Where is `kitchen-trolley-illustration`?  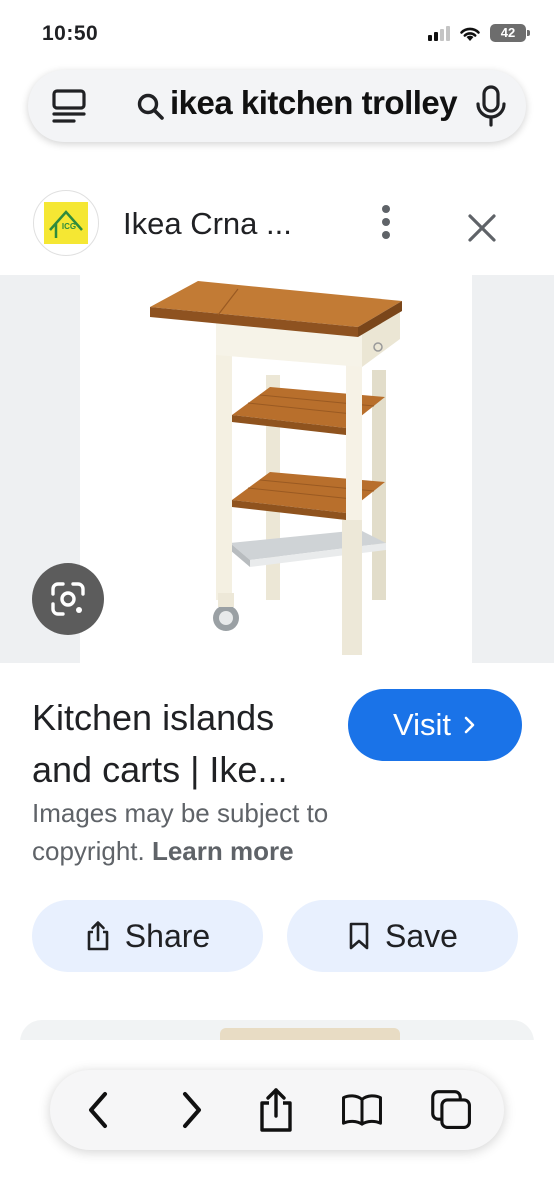
kitchen-trolley-illustration is located at coordinates (276, 468).